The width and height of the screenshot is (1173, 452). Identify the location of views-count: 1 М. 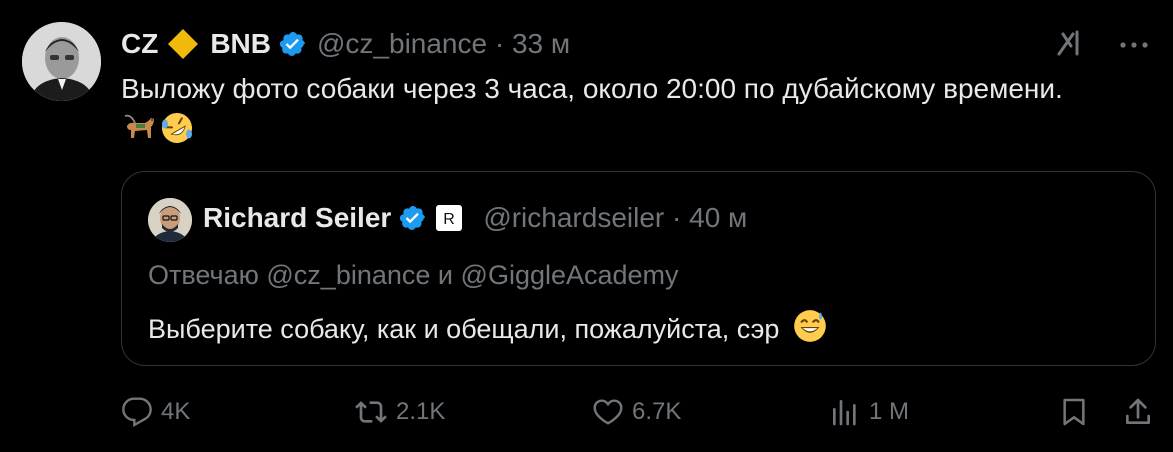
(889, 411).